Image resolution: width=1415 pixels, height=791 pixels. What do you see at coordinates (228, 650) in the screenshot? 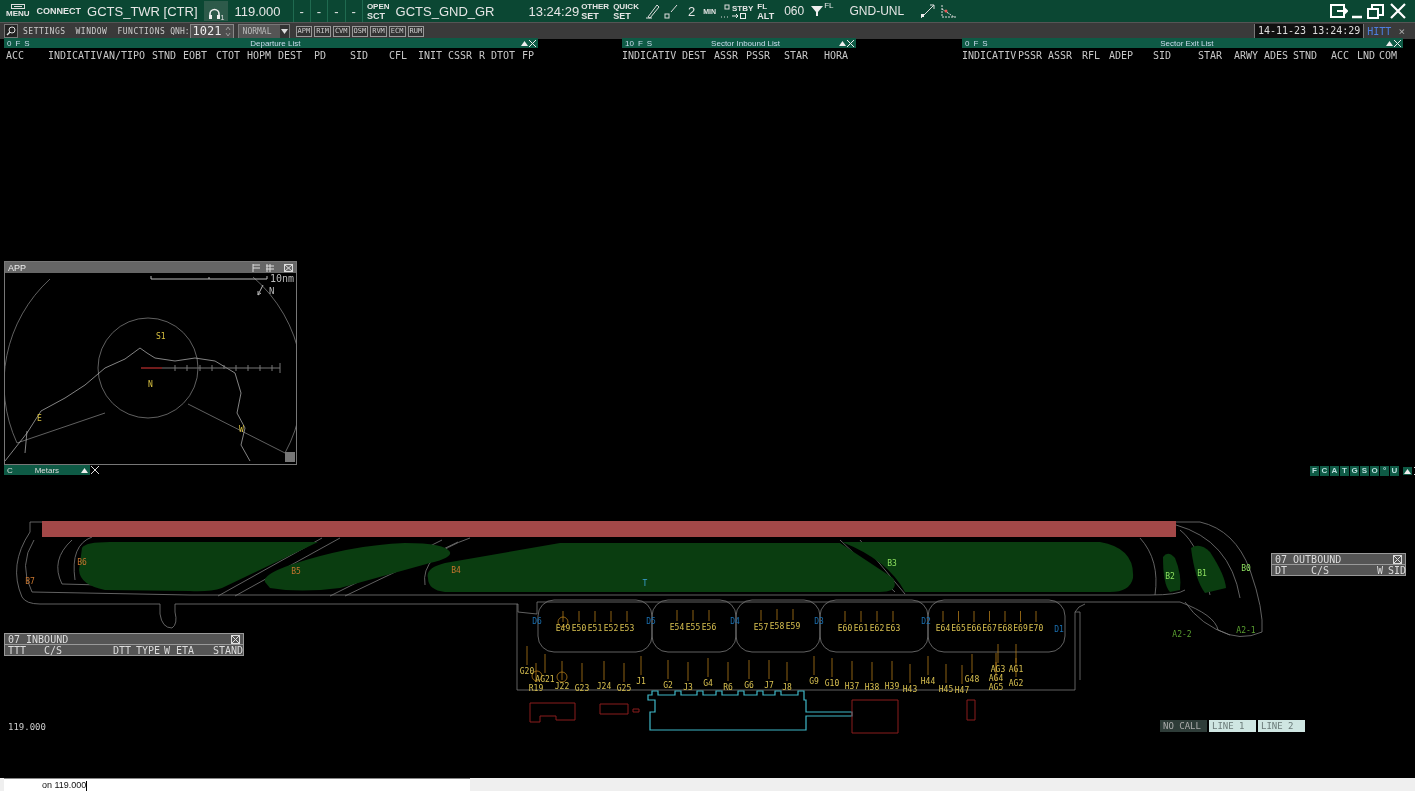
I see `column-header: STAND` at bounding box center [228, 650].